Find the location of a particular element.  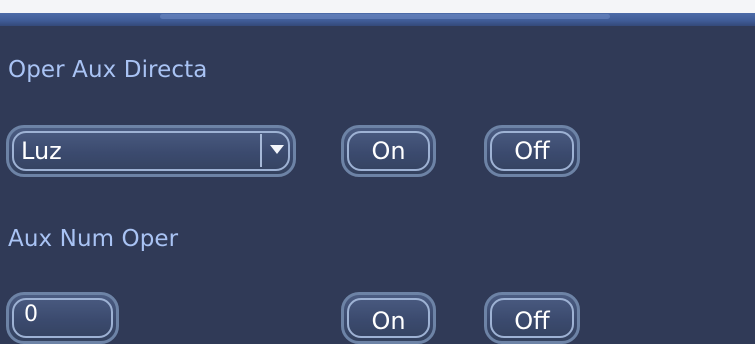

num-on-button-frame: On is located at coordinates (388, 318).